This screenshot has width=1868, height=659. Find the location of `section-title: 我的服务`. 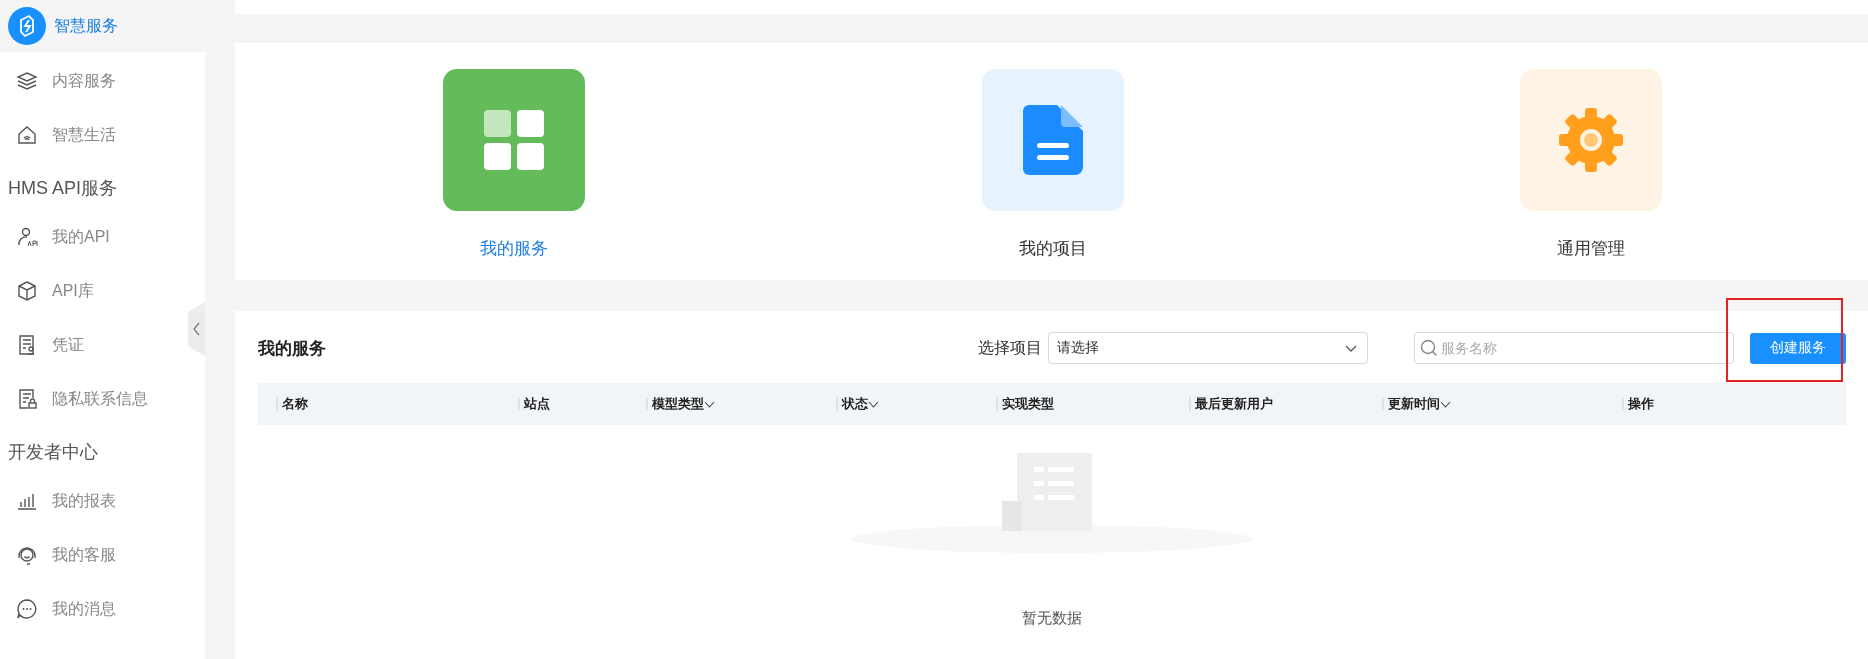

section-title: 我的服务 is located at coordinates (292, 348).